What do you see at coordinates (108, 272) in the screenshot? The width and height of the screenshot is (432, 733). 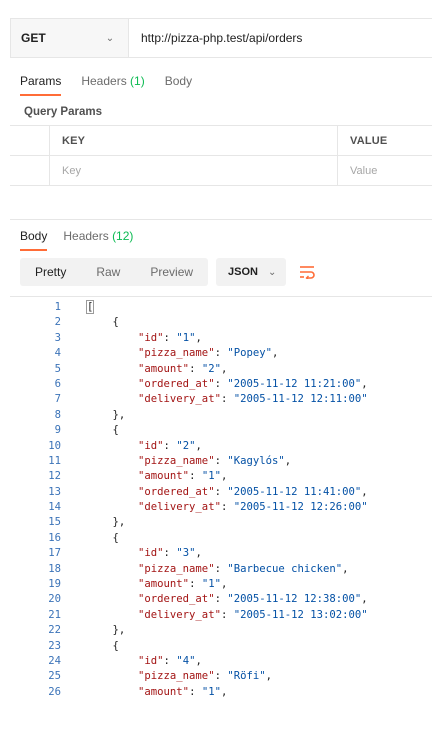 I see `raw-button: Raw` at bounding box center [108, 272].